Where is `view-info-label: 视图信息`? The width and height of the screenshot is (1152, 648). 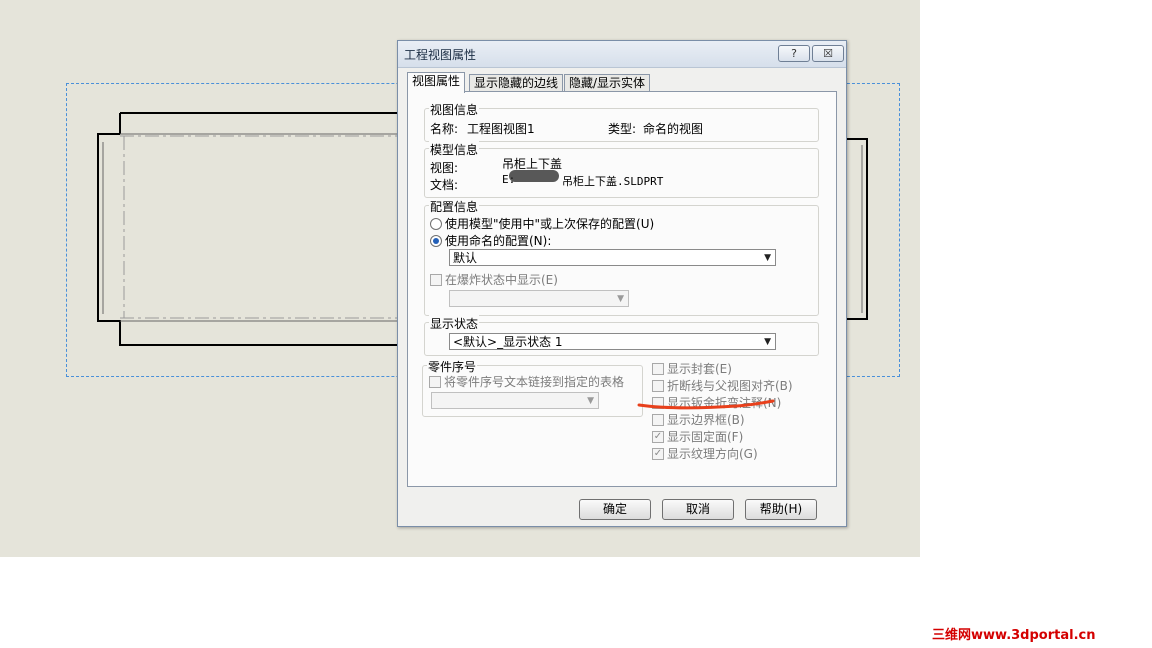
view-info-label: 视图信息 is located at coordinates (454, 109).